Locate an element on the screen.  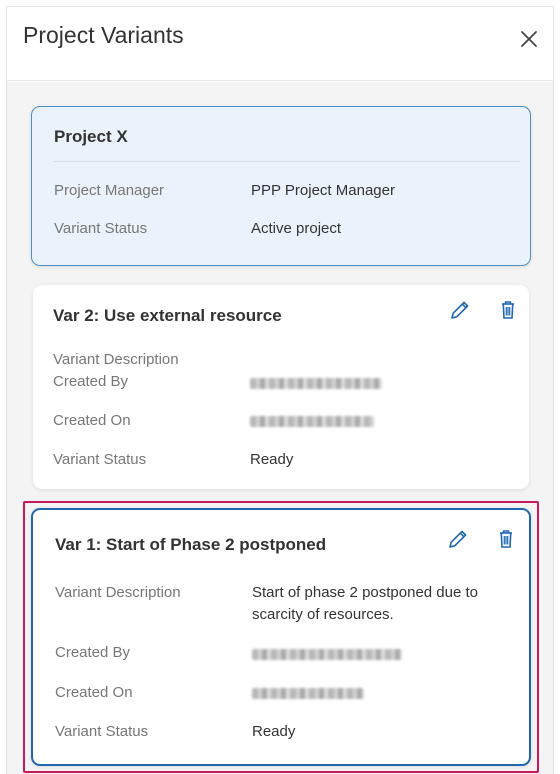
close-button is located at coordinates (529, 39).